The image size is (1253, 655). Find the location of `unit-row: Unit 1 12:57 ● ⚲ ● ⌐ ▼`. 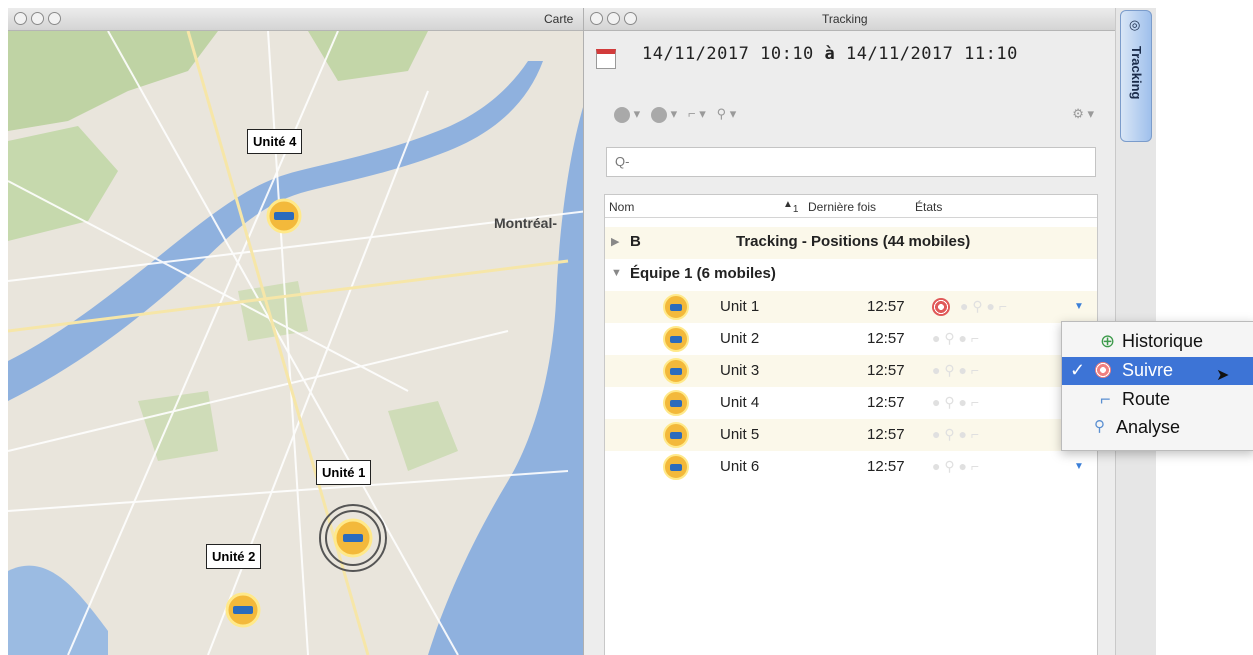

unit-row: Unit 1 12:57 ● ⚲ ● ⌐ ▼ is located at coordinates (851, 307).